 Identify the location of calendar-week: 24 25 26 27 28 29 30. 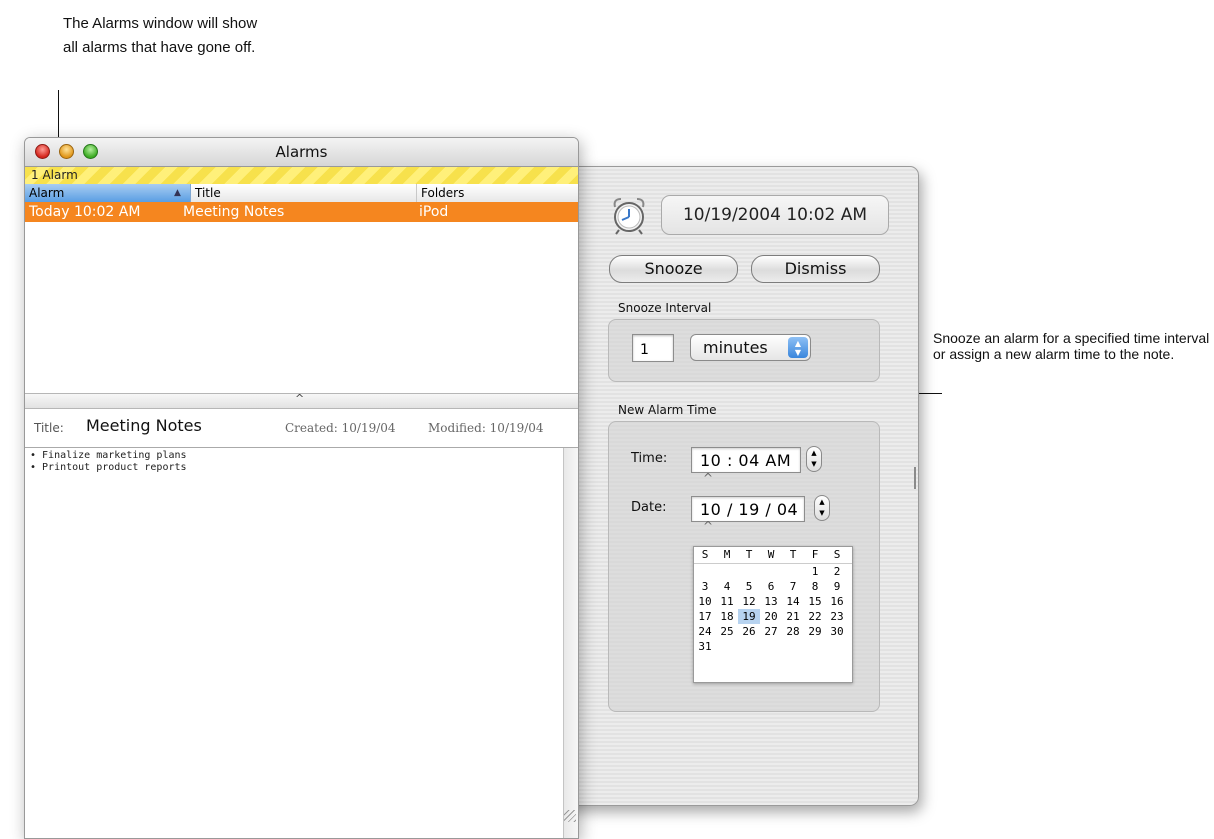
(773, 631).